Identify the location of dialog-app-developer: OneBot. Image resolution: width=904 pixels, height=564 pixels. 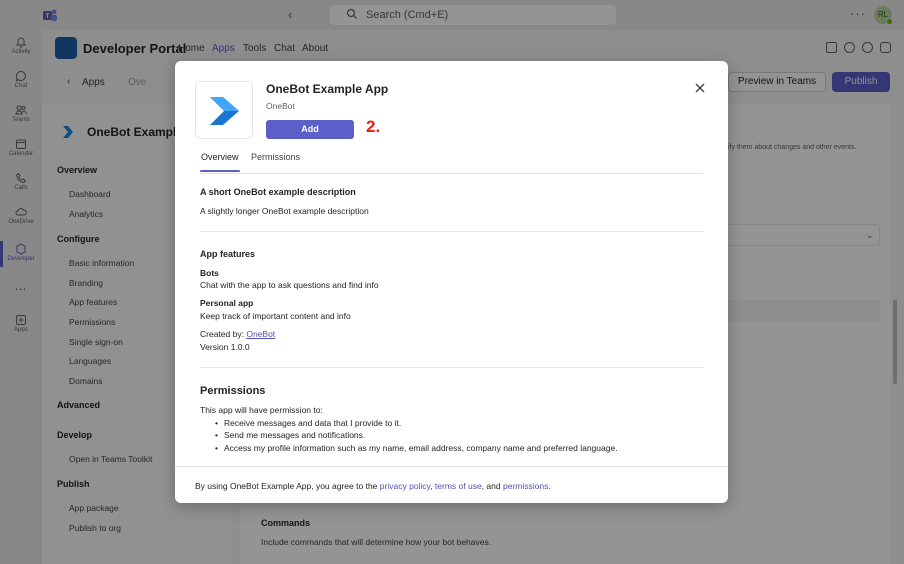
(280, 106).